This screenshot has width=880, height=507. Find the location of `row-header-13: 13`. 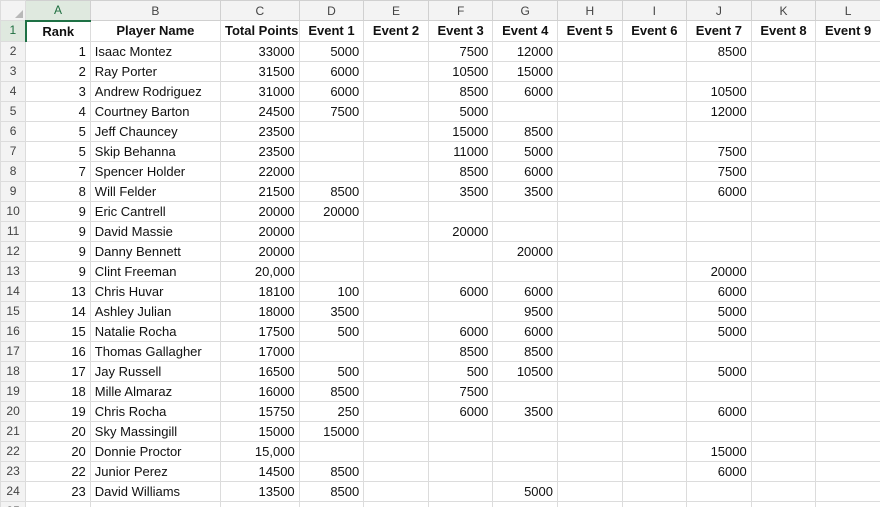

row-header-13: 13 is located at coordinates (13, 271).